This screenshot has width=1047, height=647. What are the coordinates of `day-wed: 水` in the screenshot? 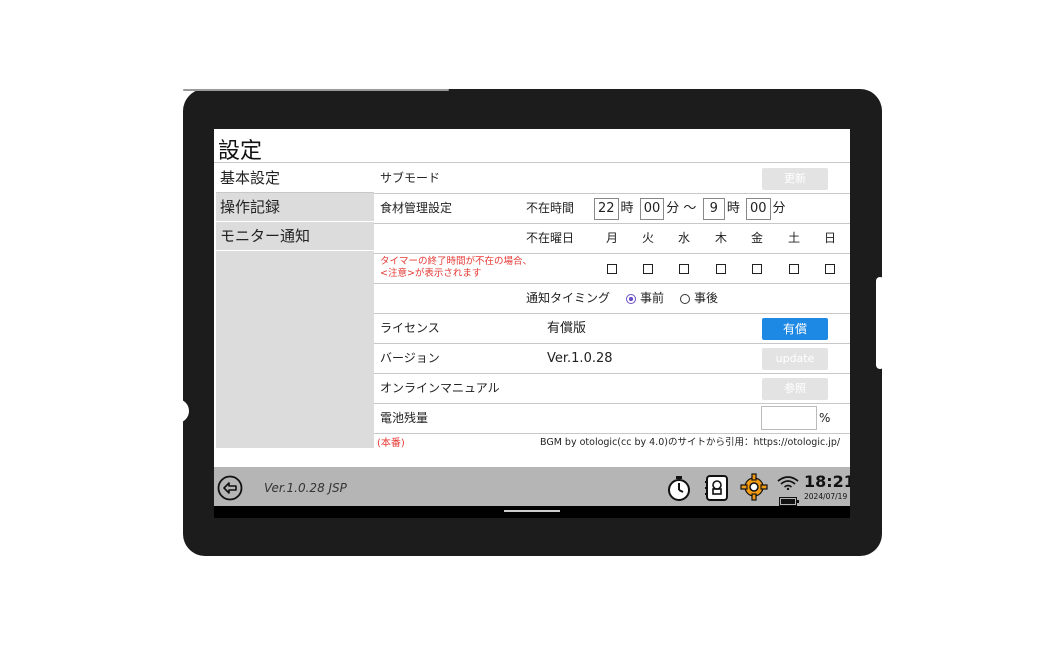 It's located at (684, 238).